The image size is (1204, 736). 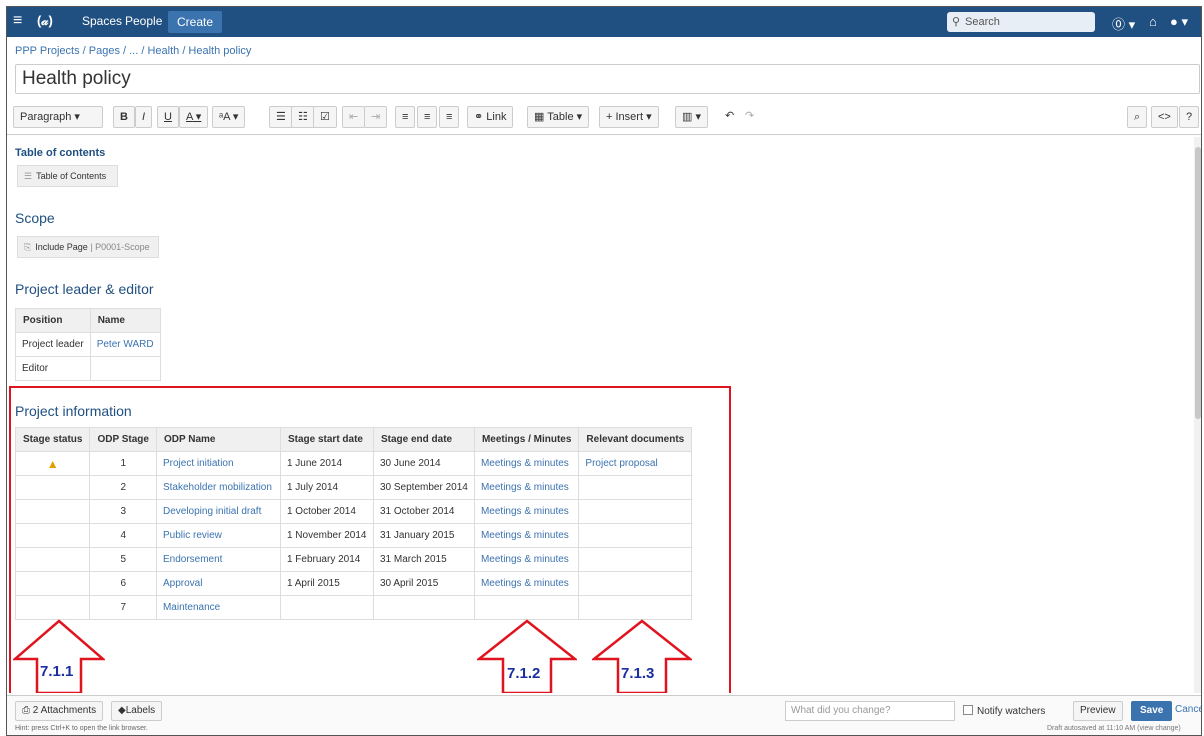 I want to click on toc-macro-label: Table of Contents, so click(x=71, y=176).